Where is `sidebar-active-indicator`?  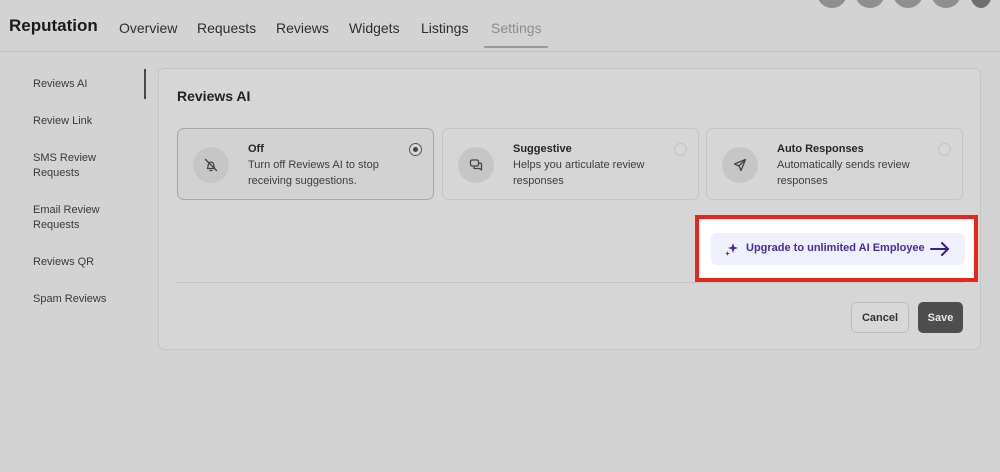
sidebar-active-indicator is located at coordinates (145, 84).